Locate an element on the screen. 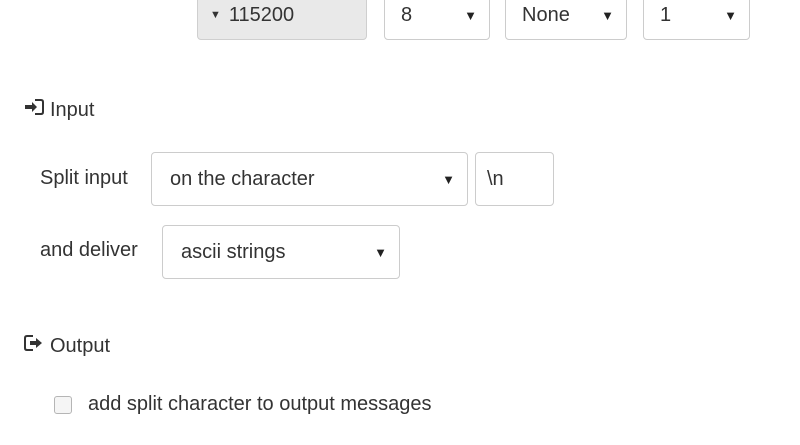 This screenshot has height=445, width=800. input-section-title: Input is located at coordinates (72, 109).